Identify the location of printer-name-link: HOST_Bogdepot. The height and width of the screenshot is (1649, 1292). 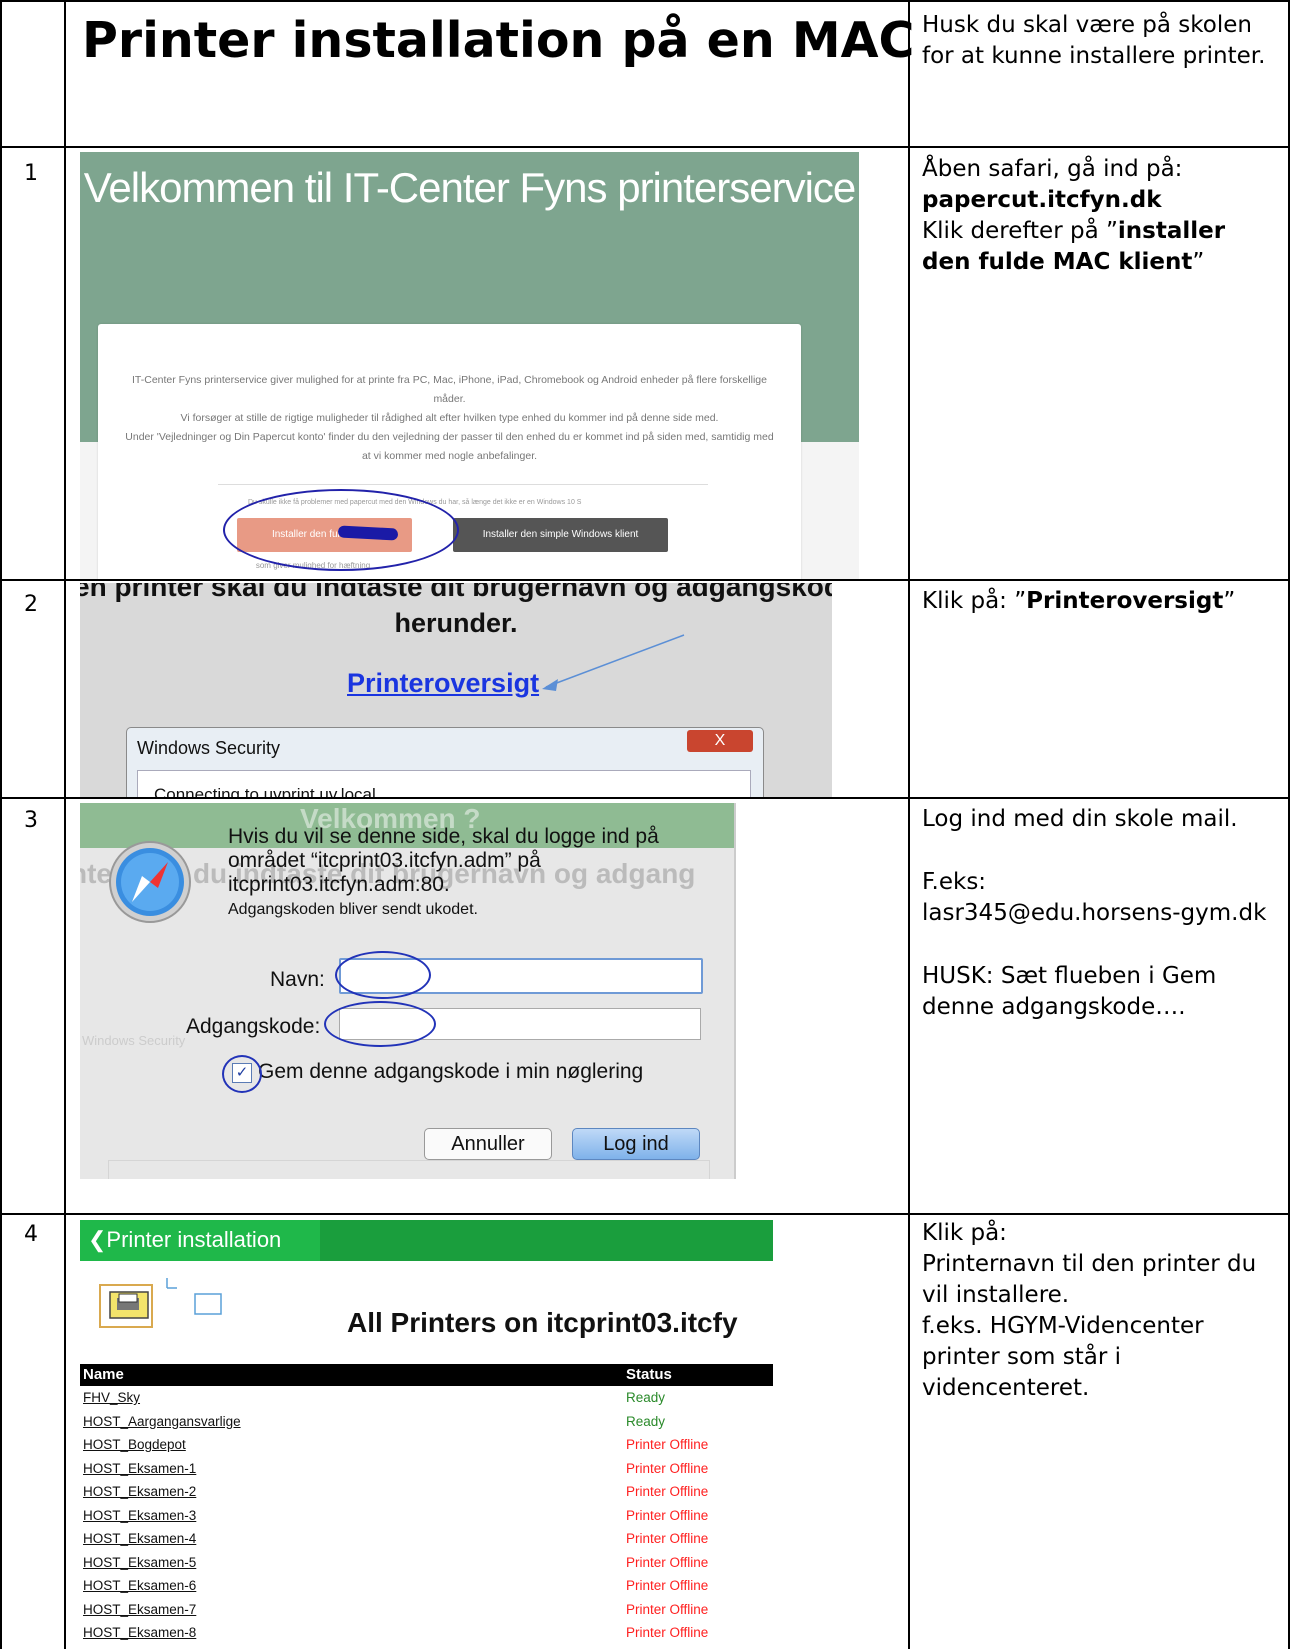
(134, 1444).